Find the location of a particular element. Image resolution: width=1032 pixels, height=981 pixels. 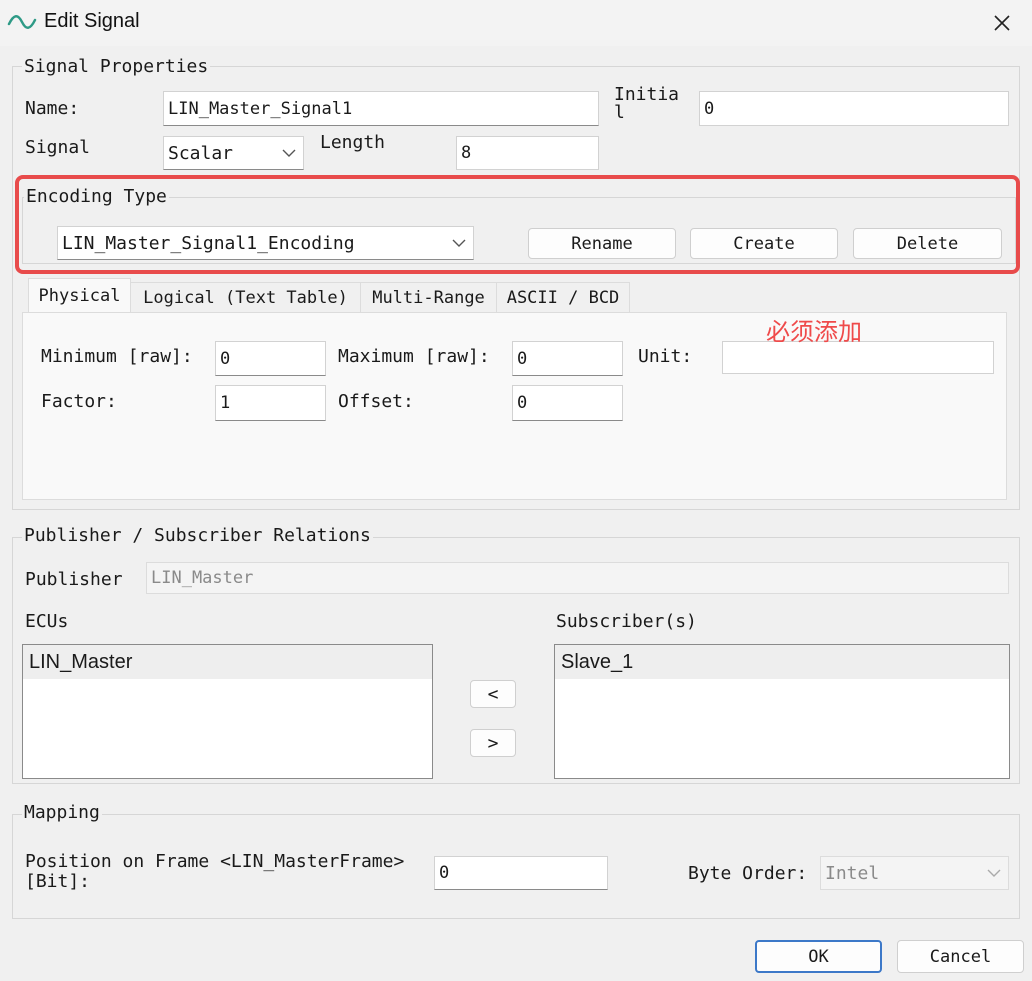

signal-type-value: Scalar is located at coordinates (201, 153).